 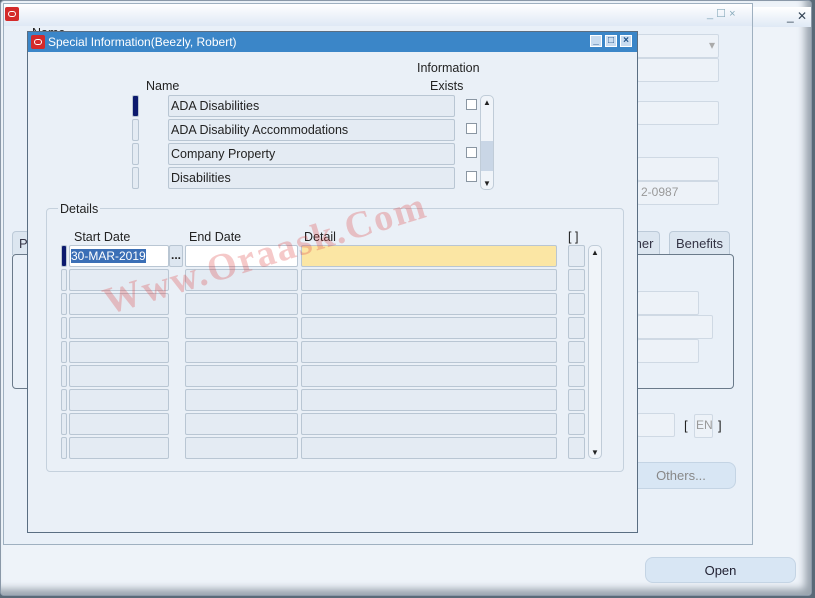 What do you see at coordinates (215, 237) in the screenshot?
I see `end-date-header: End Date` at bounding box center [215, 237].